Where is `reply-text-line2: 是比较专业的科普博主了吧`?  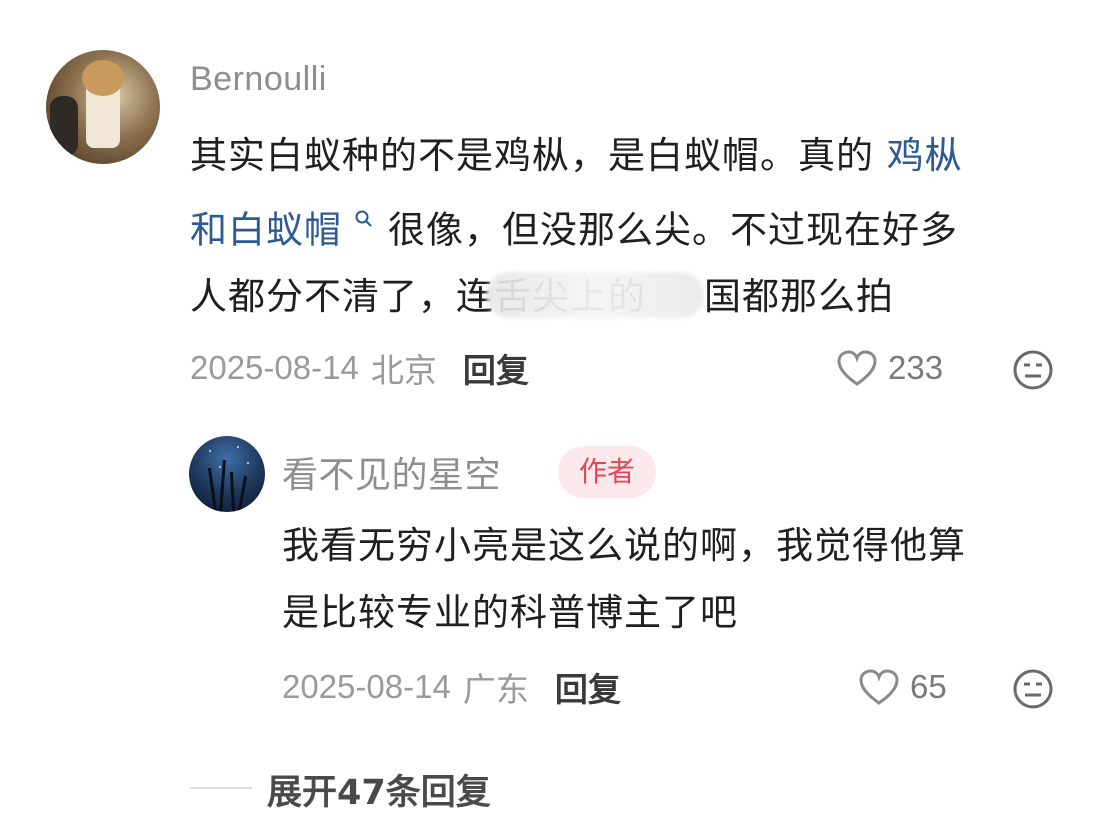 reply-text-line2: 是比较专业的科普博主了吧 is located at coordinates (510, 612).